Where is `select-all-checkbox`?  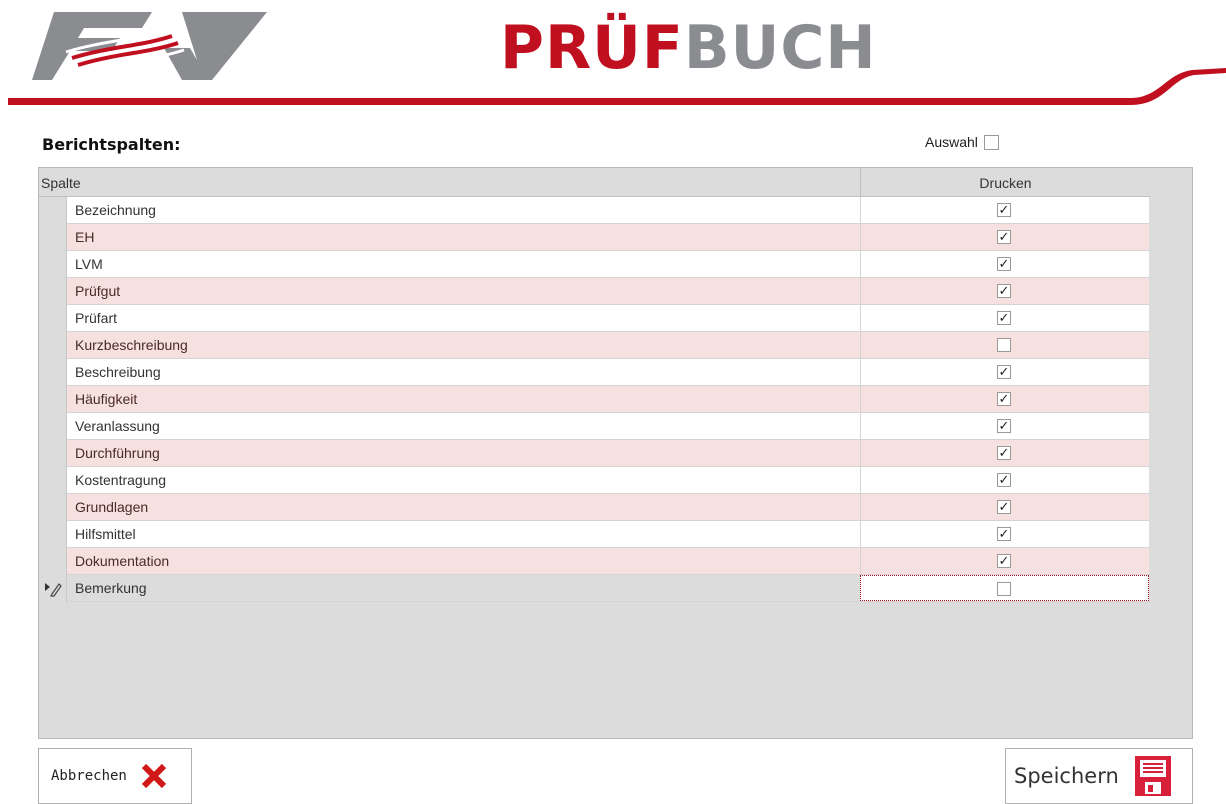 select-all-checkbox is located at coordinates (991, 142).